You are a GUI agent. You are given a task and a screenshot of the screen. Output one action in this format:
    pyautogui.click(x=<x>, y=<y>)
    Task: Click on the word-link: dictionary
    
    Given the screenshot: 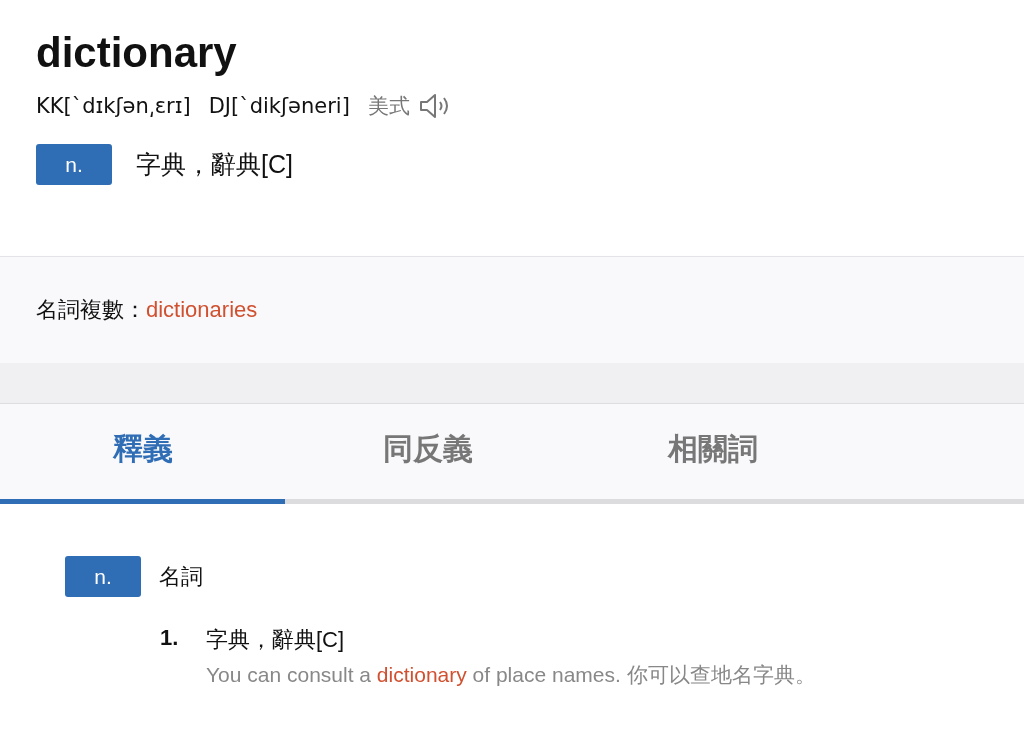 What is the action you would take?
    pyautogui.click(x=421, y=674)
    